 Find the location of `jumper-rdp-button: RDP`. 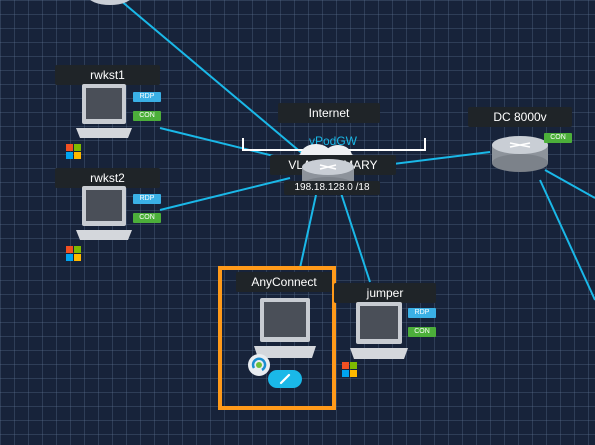

jumper-rdp-button: RDP is located at coordinates (422, 313).